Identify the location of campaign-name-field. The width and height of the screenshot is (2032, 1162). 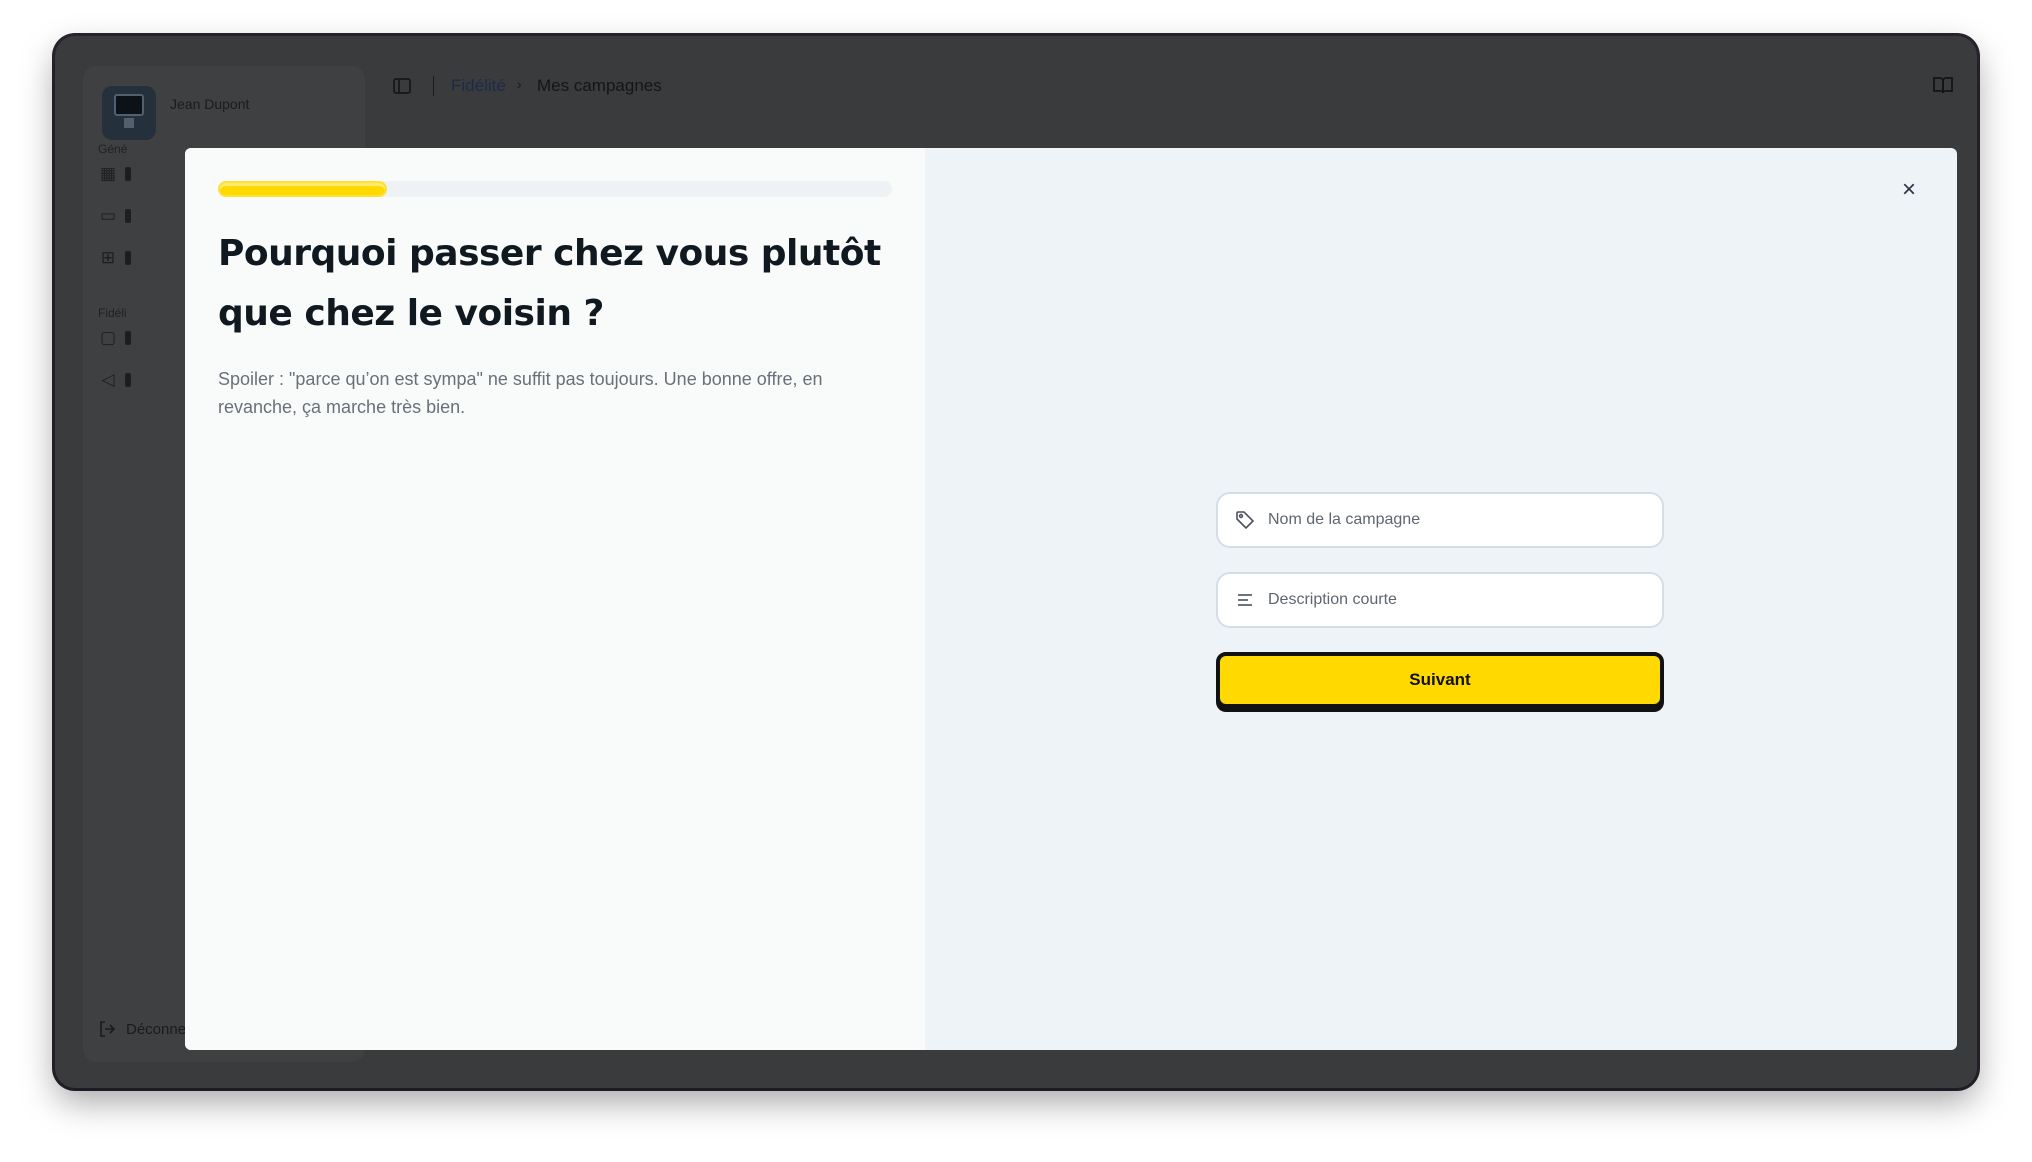
(1440, 520).